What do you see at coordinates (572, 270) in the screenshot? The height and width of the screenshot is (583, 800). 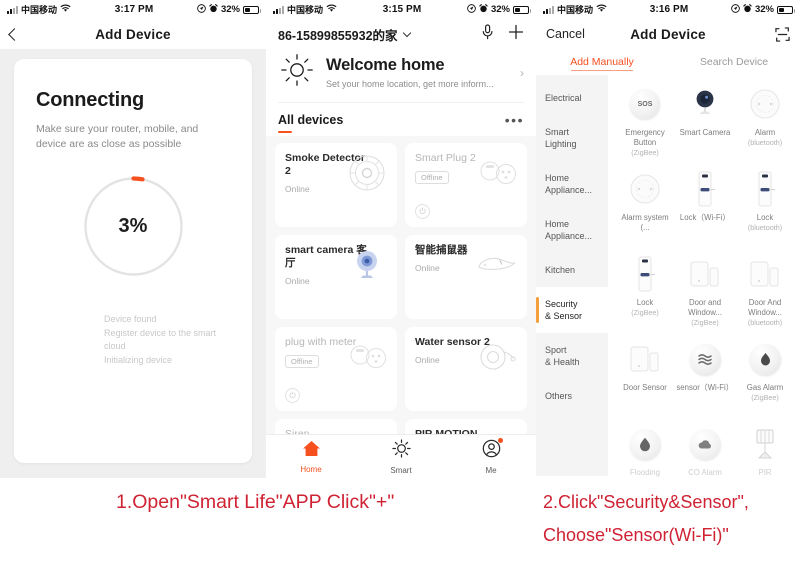 I see `sidebar-item-kitchen: Kitchen` at bounding box center [572, 270].